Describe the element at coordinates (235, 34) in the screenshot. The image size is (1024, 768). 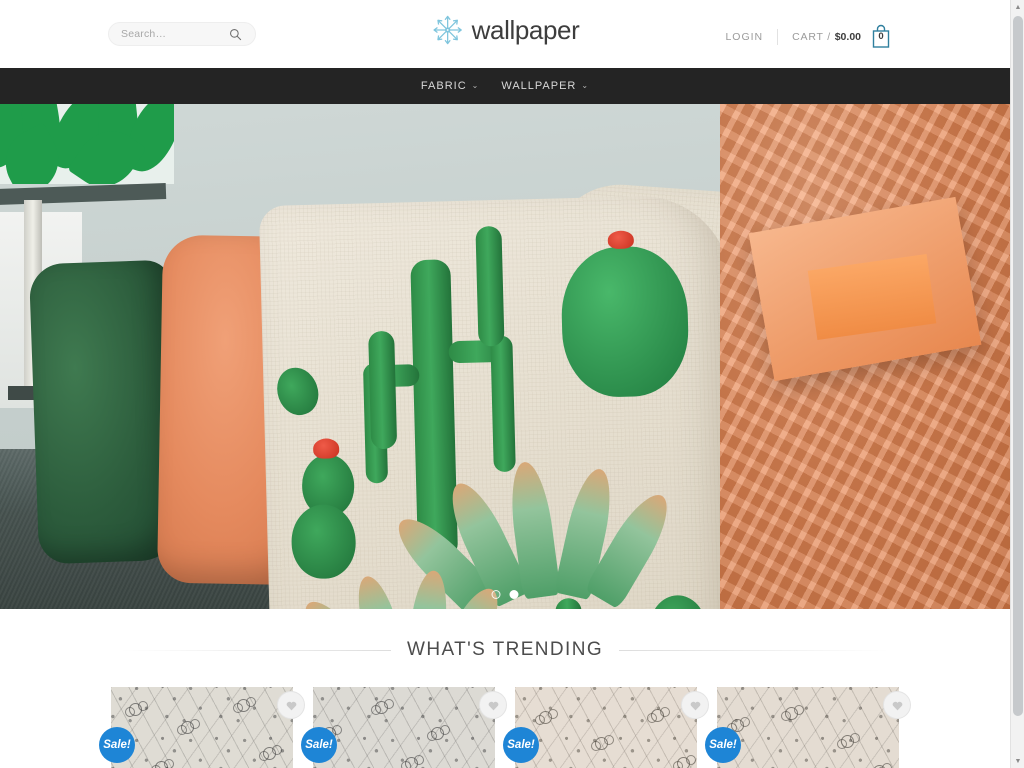
I see `search-icon` at that location.